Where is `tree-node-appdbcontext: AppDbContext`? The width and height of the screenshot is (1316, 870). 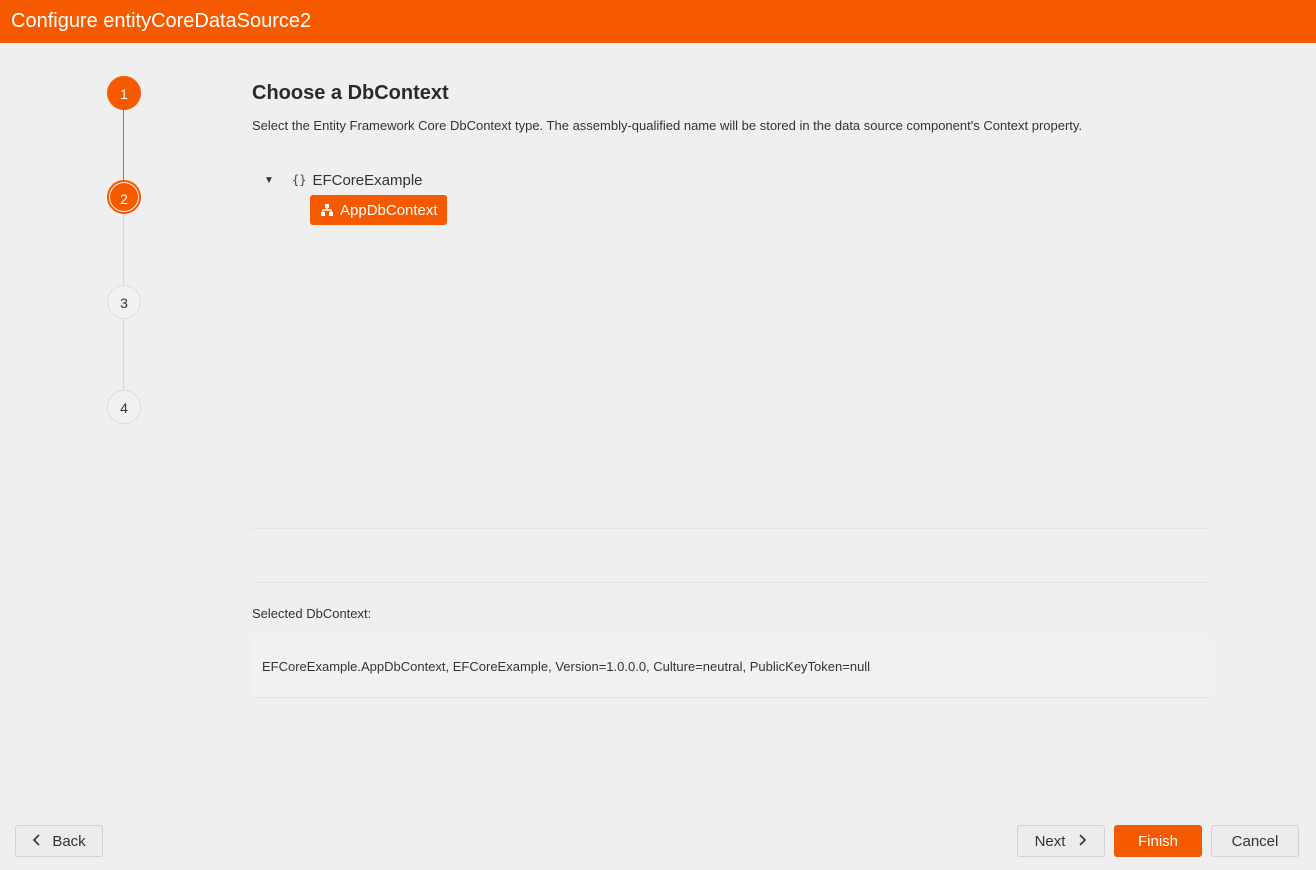 tree-node-appdbcontext: AppDbContext is located at coordinates (378, 210).